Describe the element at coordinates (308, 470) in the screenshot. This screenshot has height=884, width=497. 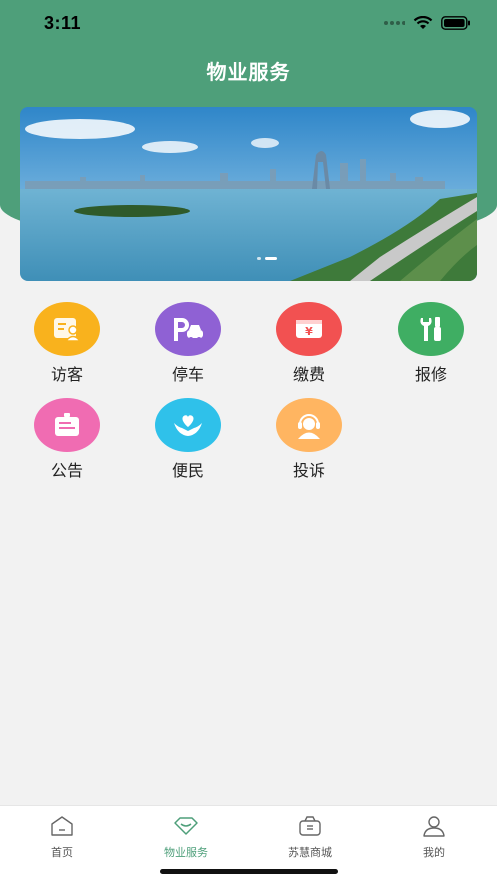
I see `service-label: 投诉` at that location.